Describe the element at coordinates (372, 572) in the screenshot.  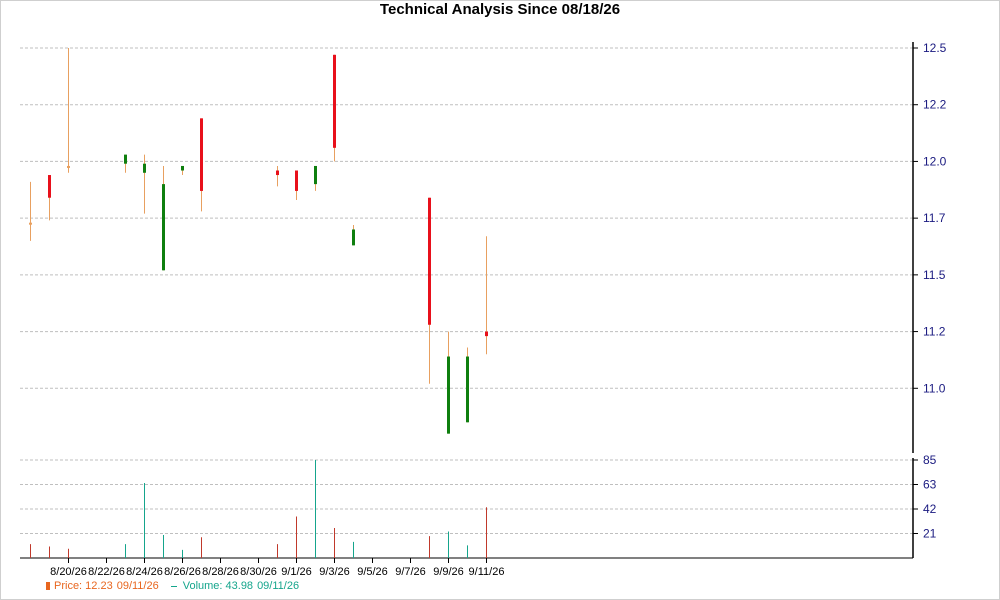
I see `x-tick-label: 9/5/26` at that location.